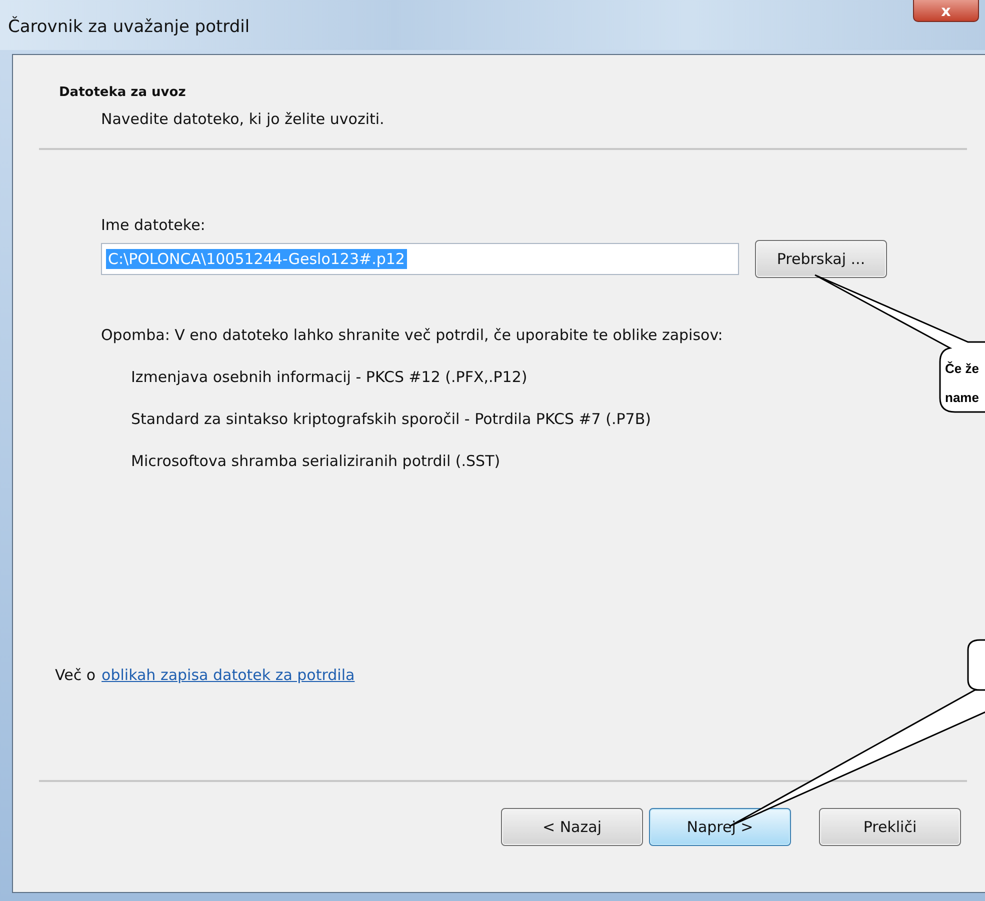 This screenshot has width=985, height=901. I want to click on formats-link: oblikah zapisa datotek za potrdila, so click(228, 675).